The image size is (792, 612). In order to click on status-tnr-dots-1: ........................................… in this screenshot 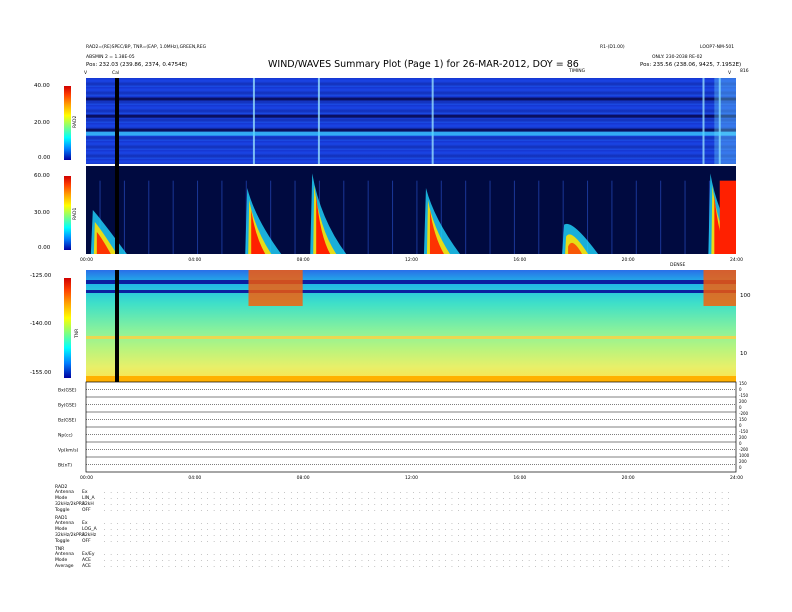, I will do `click(419, 561)`.